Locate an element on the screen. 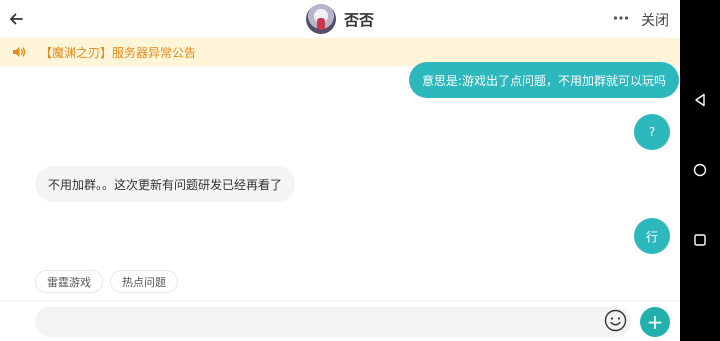  close-button: 关闭 is located at coordinates (655, 20).